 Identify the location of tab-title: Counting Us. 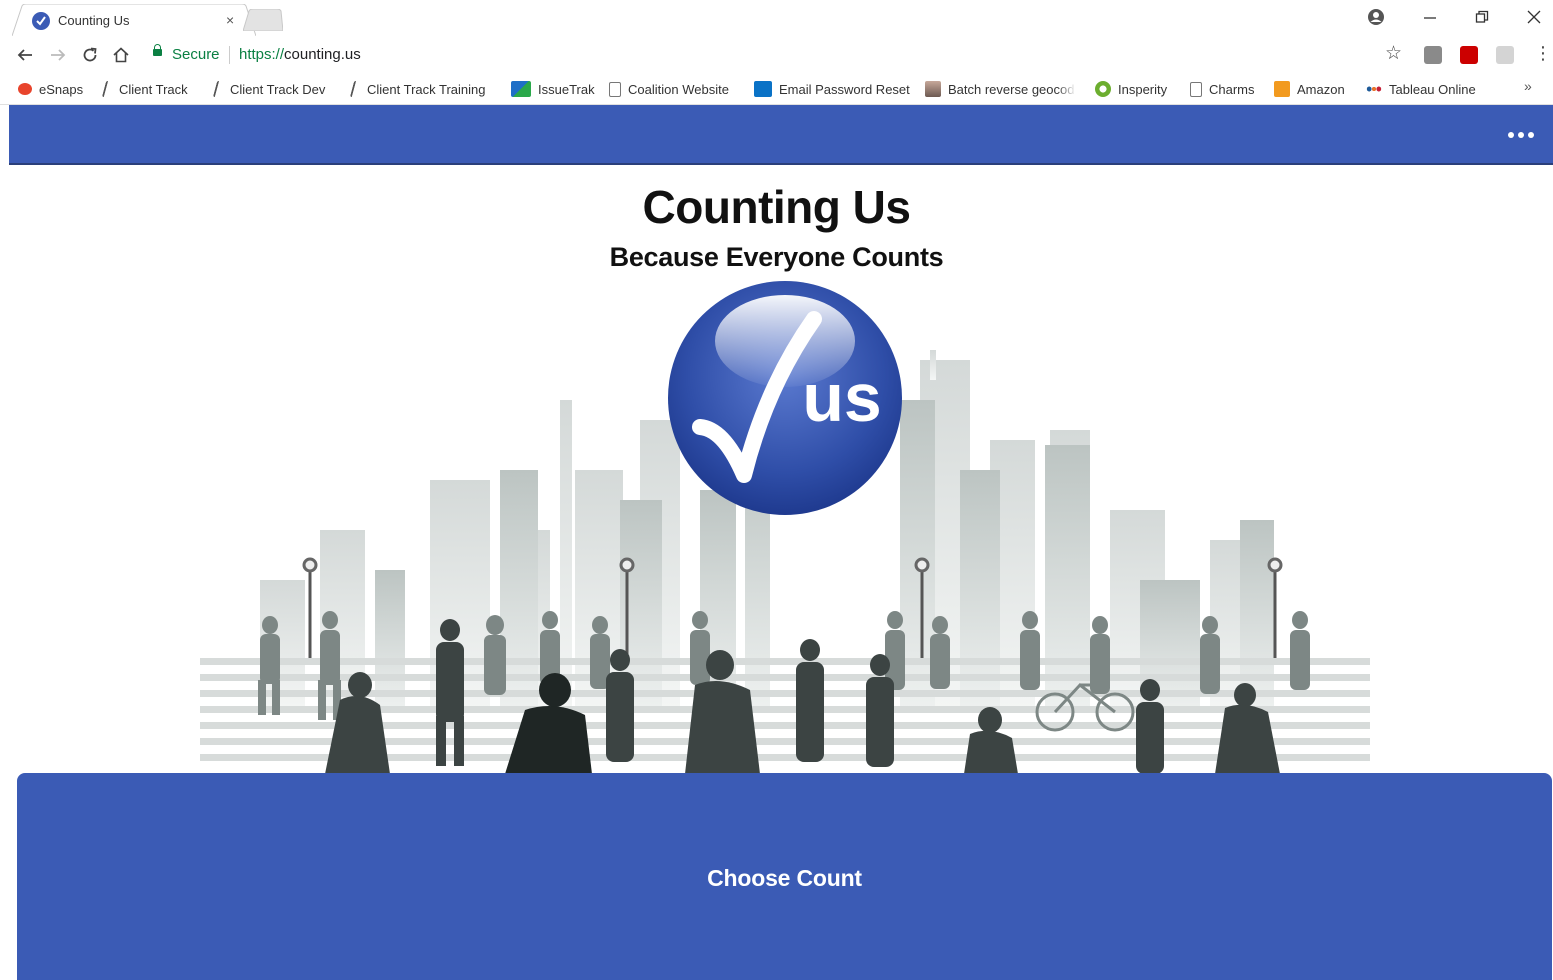
(94, 20).